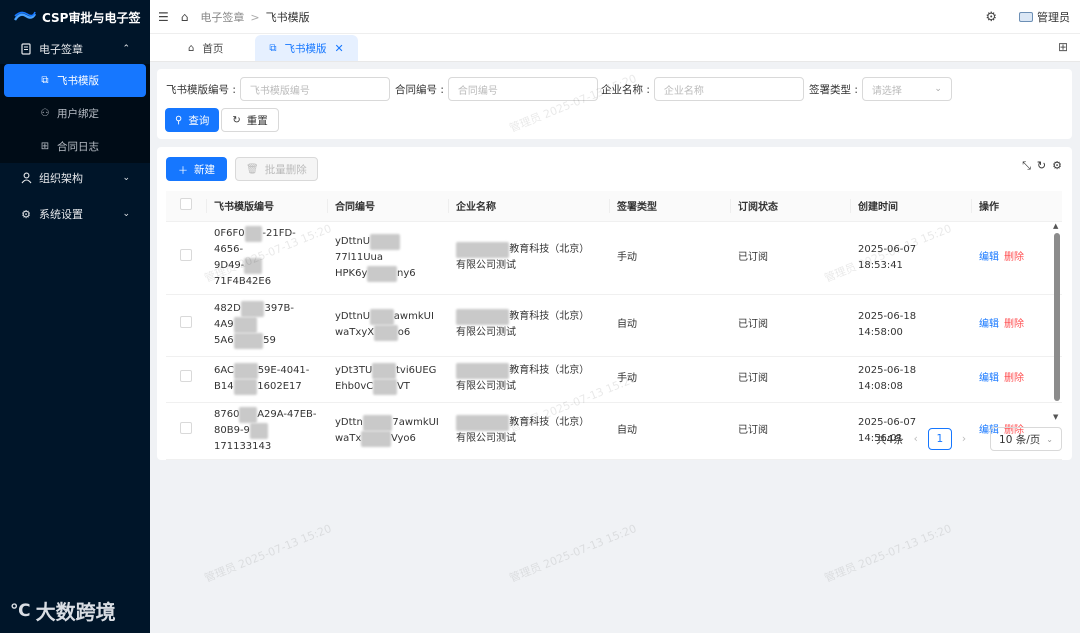 The height and width of the screenshot is (633, 1080). Describe the element at coordinates (26, 178) in the screenshot. I see `user-icon` at that location.